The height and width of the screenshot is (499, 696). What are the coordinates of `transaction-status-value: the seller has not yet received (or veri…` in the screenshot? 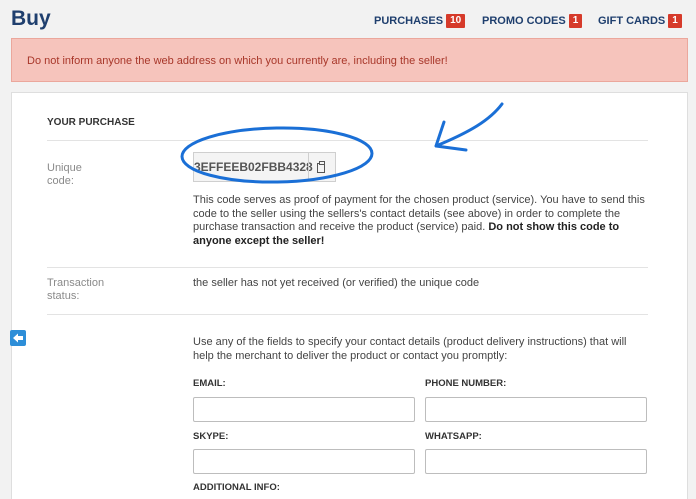 It's located at (336, 283).